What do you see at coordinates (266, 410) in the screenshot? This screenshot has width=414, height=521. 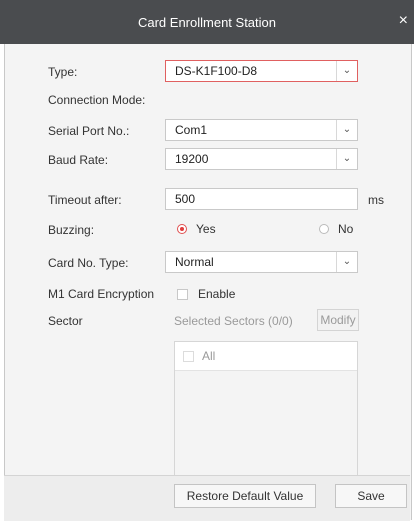 I see `sector-list: All` at bounding box center [266, 410].